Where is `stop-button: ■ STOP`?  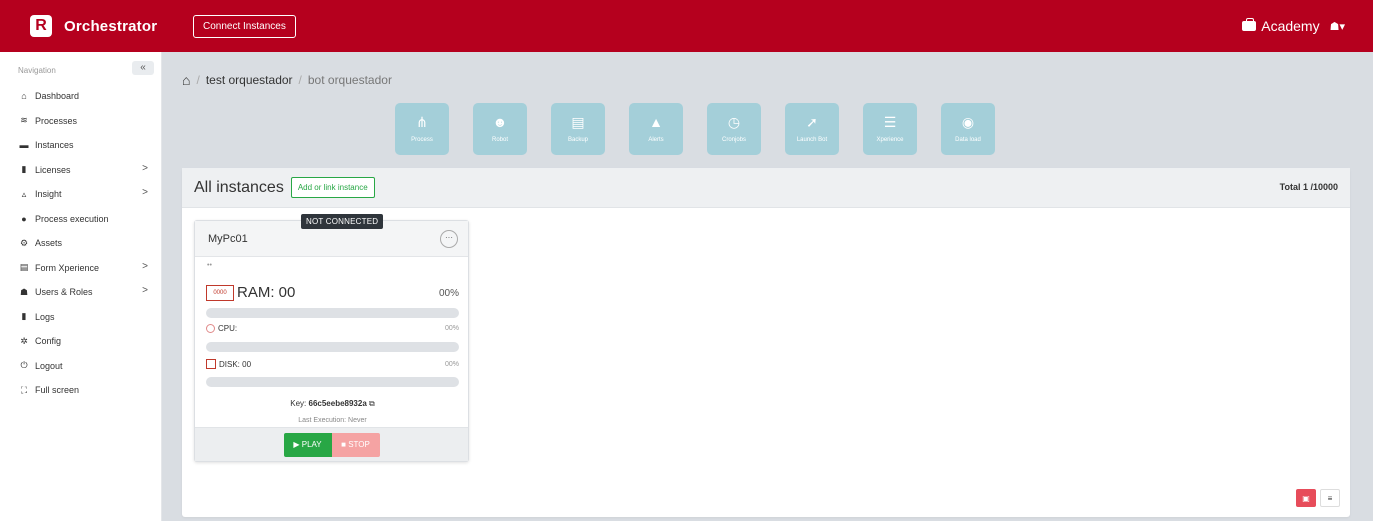 stop-button: ■ STOP is located at coordinates (355, 444).